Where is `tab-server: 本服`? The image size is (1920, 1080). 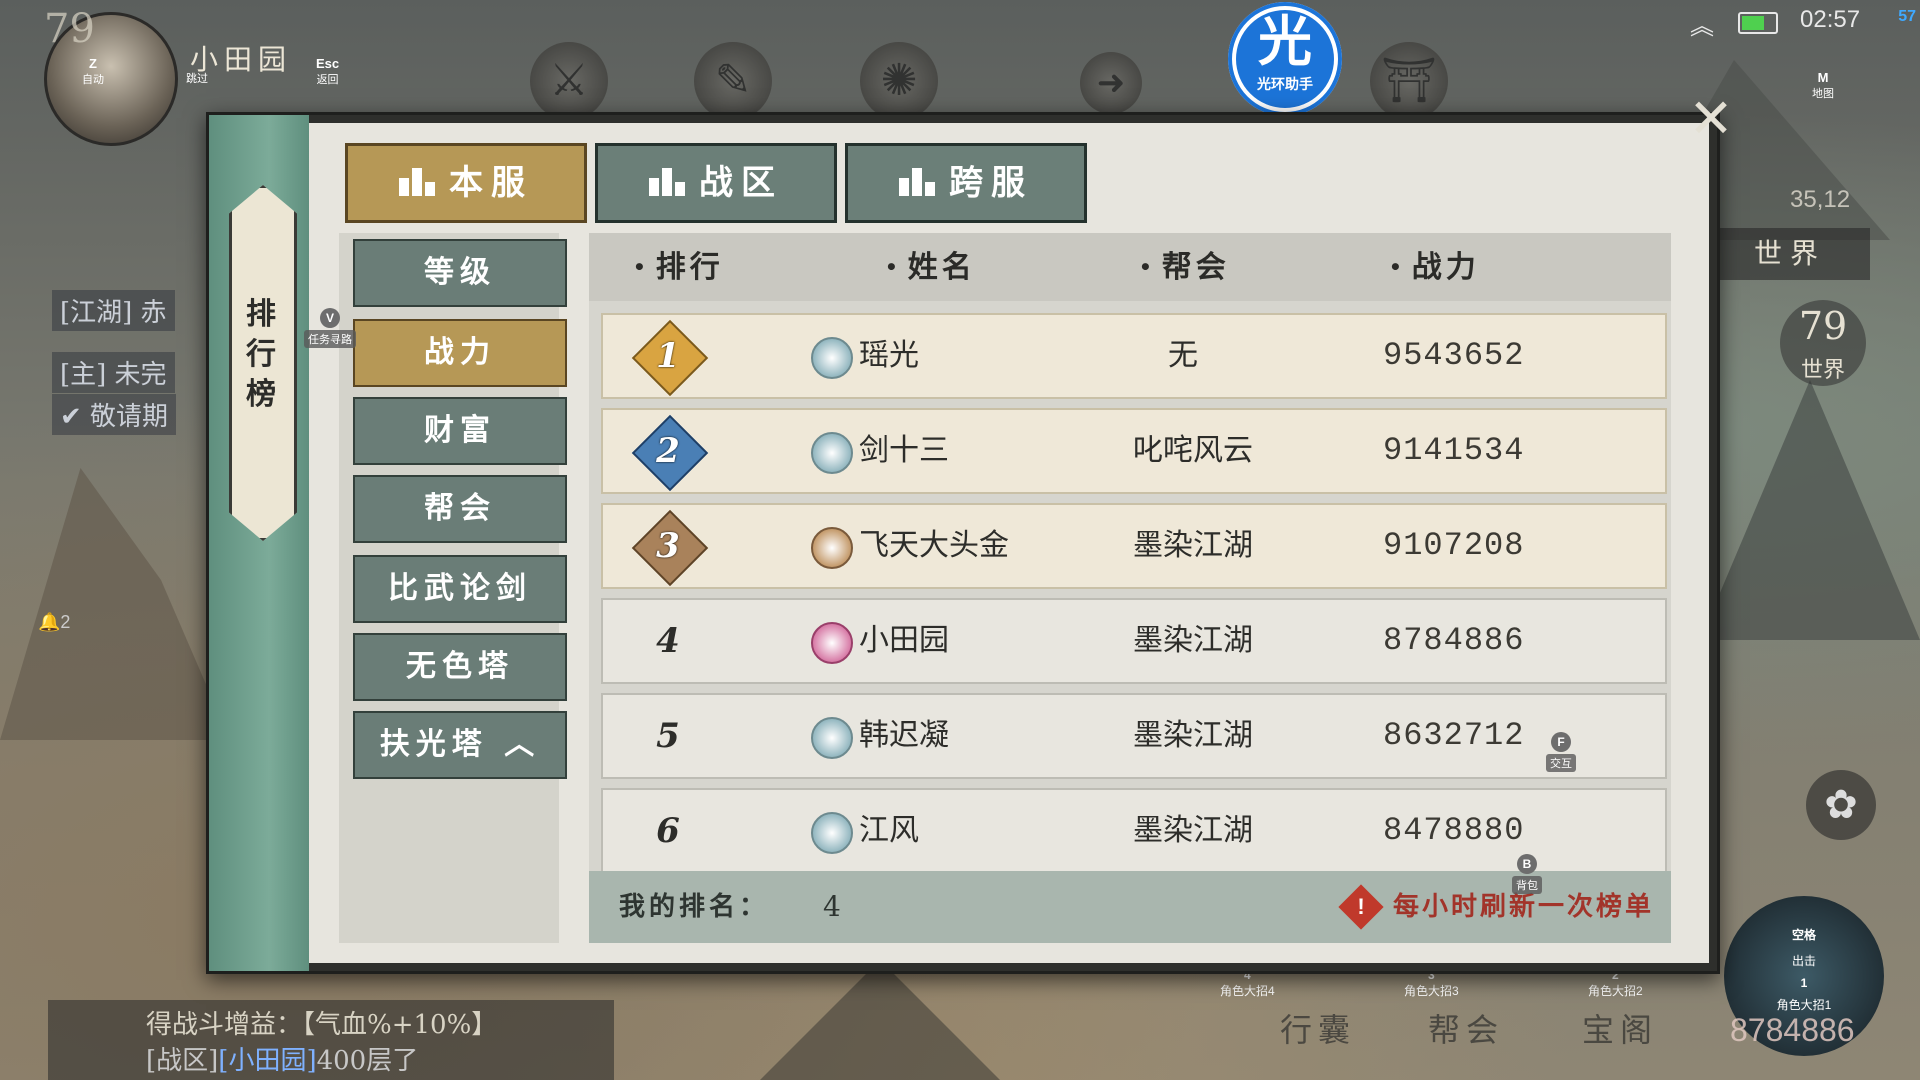
tab-server: 本服 is located at coordinates (466, 183).